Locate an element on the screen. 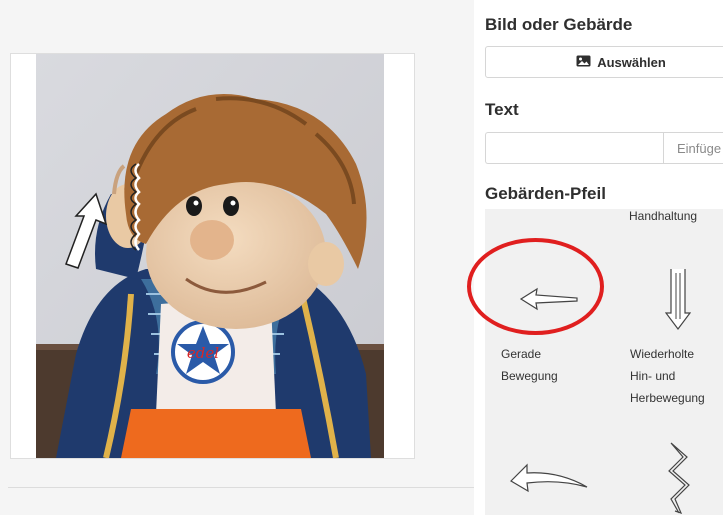 The width and height of the screenshot is (723, 520). tile-label-herbewegung: Herbewegung is located at coordinates (667, 398).